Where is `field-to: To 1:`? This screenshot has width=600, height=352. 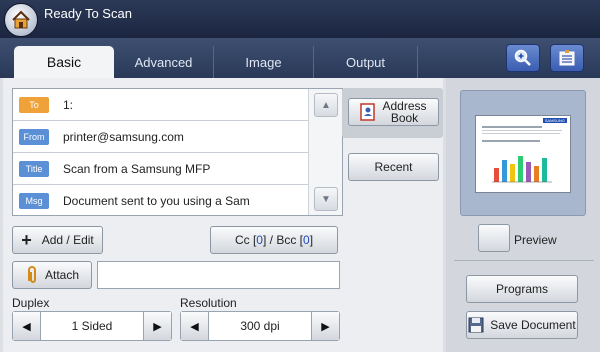 field-to: To 1: is located at coordinates (160, 105).